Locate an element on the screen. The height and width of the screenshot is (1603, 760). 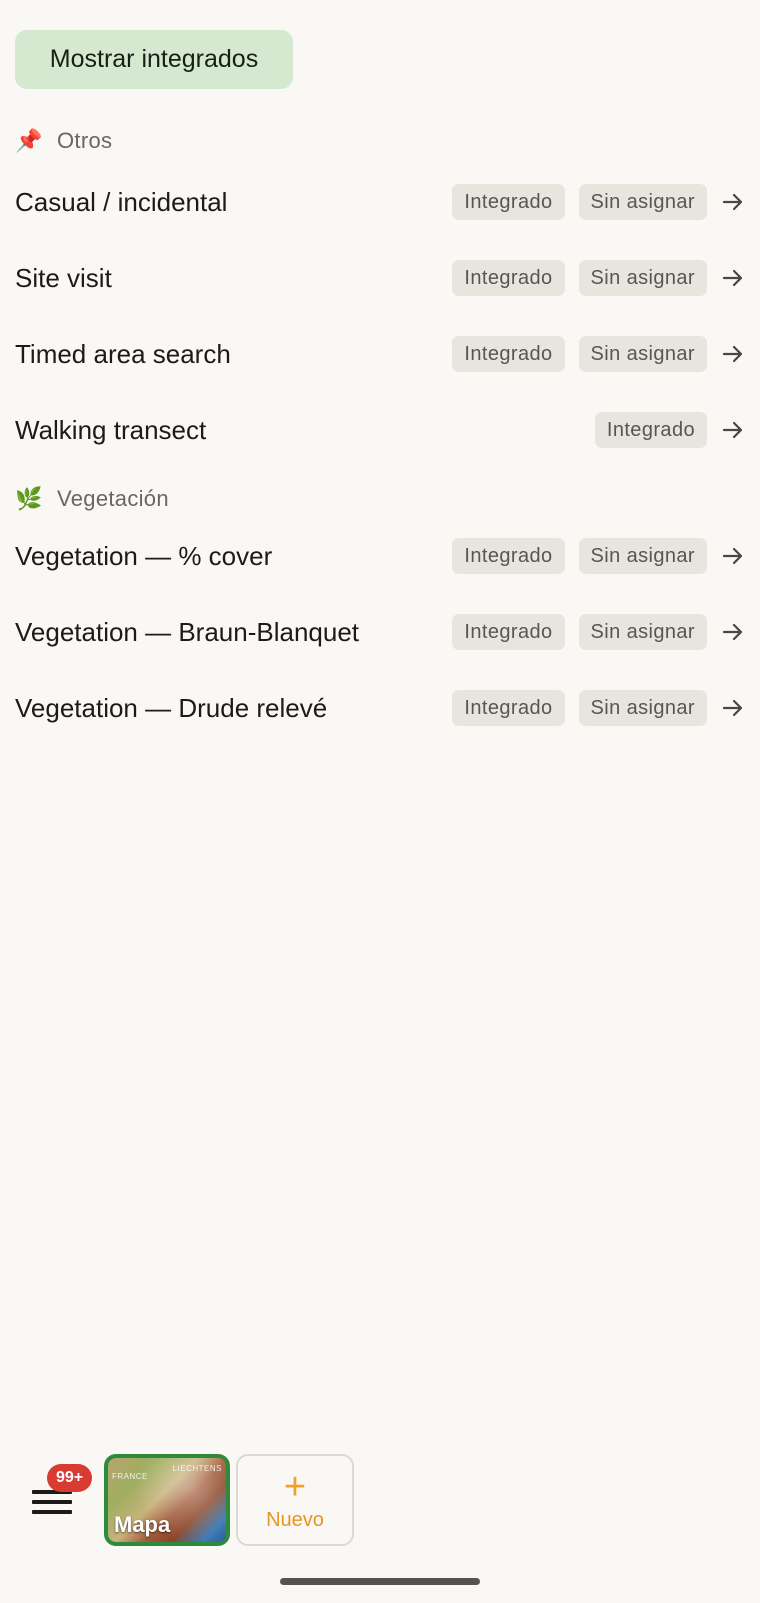
section-title: Vegetación is located at coordinates (113, 498).